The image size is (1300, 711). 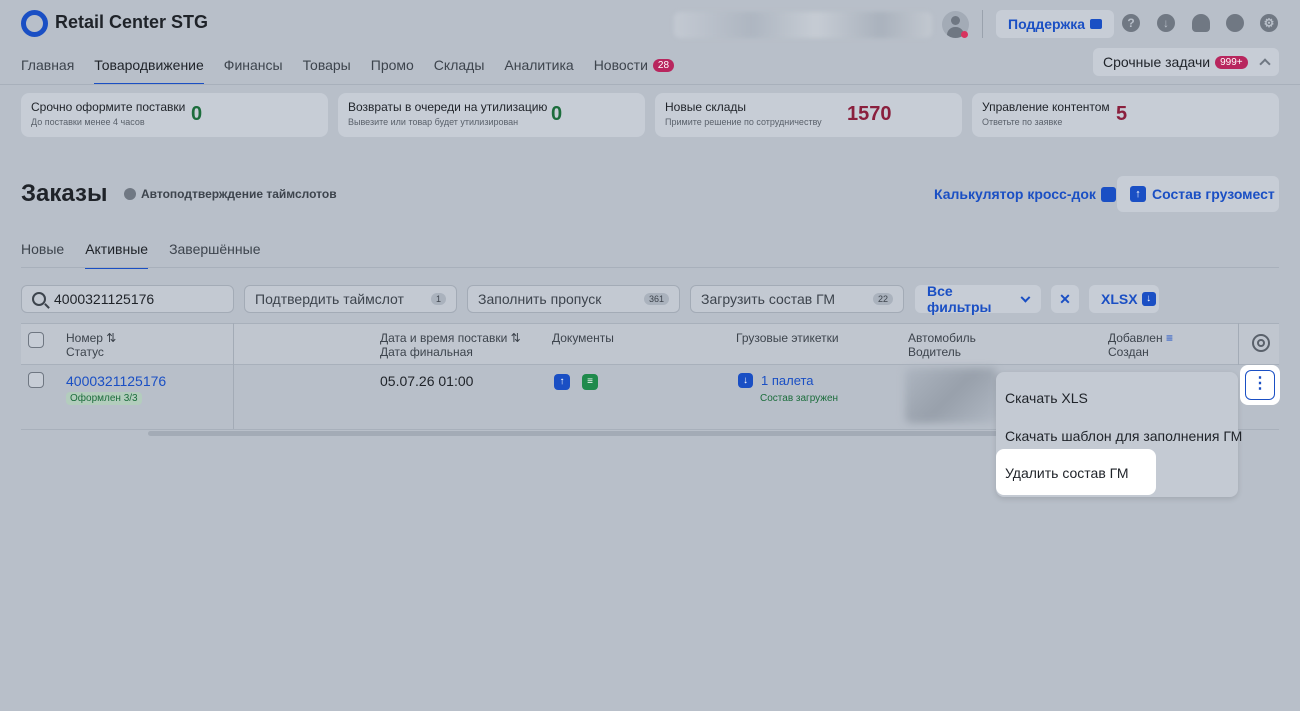 I want to click on nav-item-products: Товары, so click(x=327, y=71).